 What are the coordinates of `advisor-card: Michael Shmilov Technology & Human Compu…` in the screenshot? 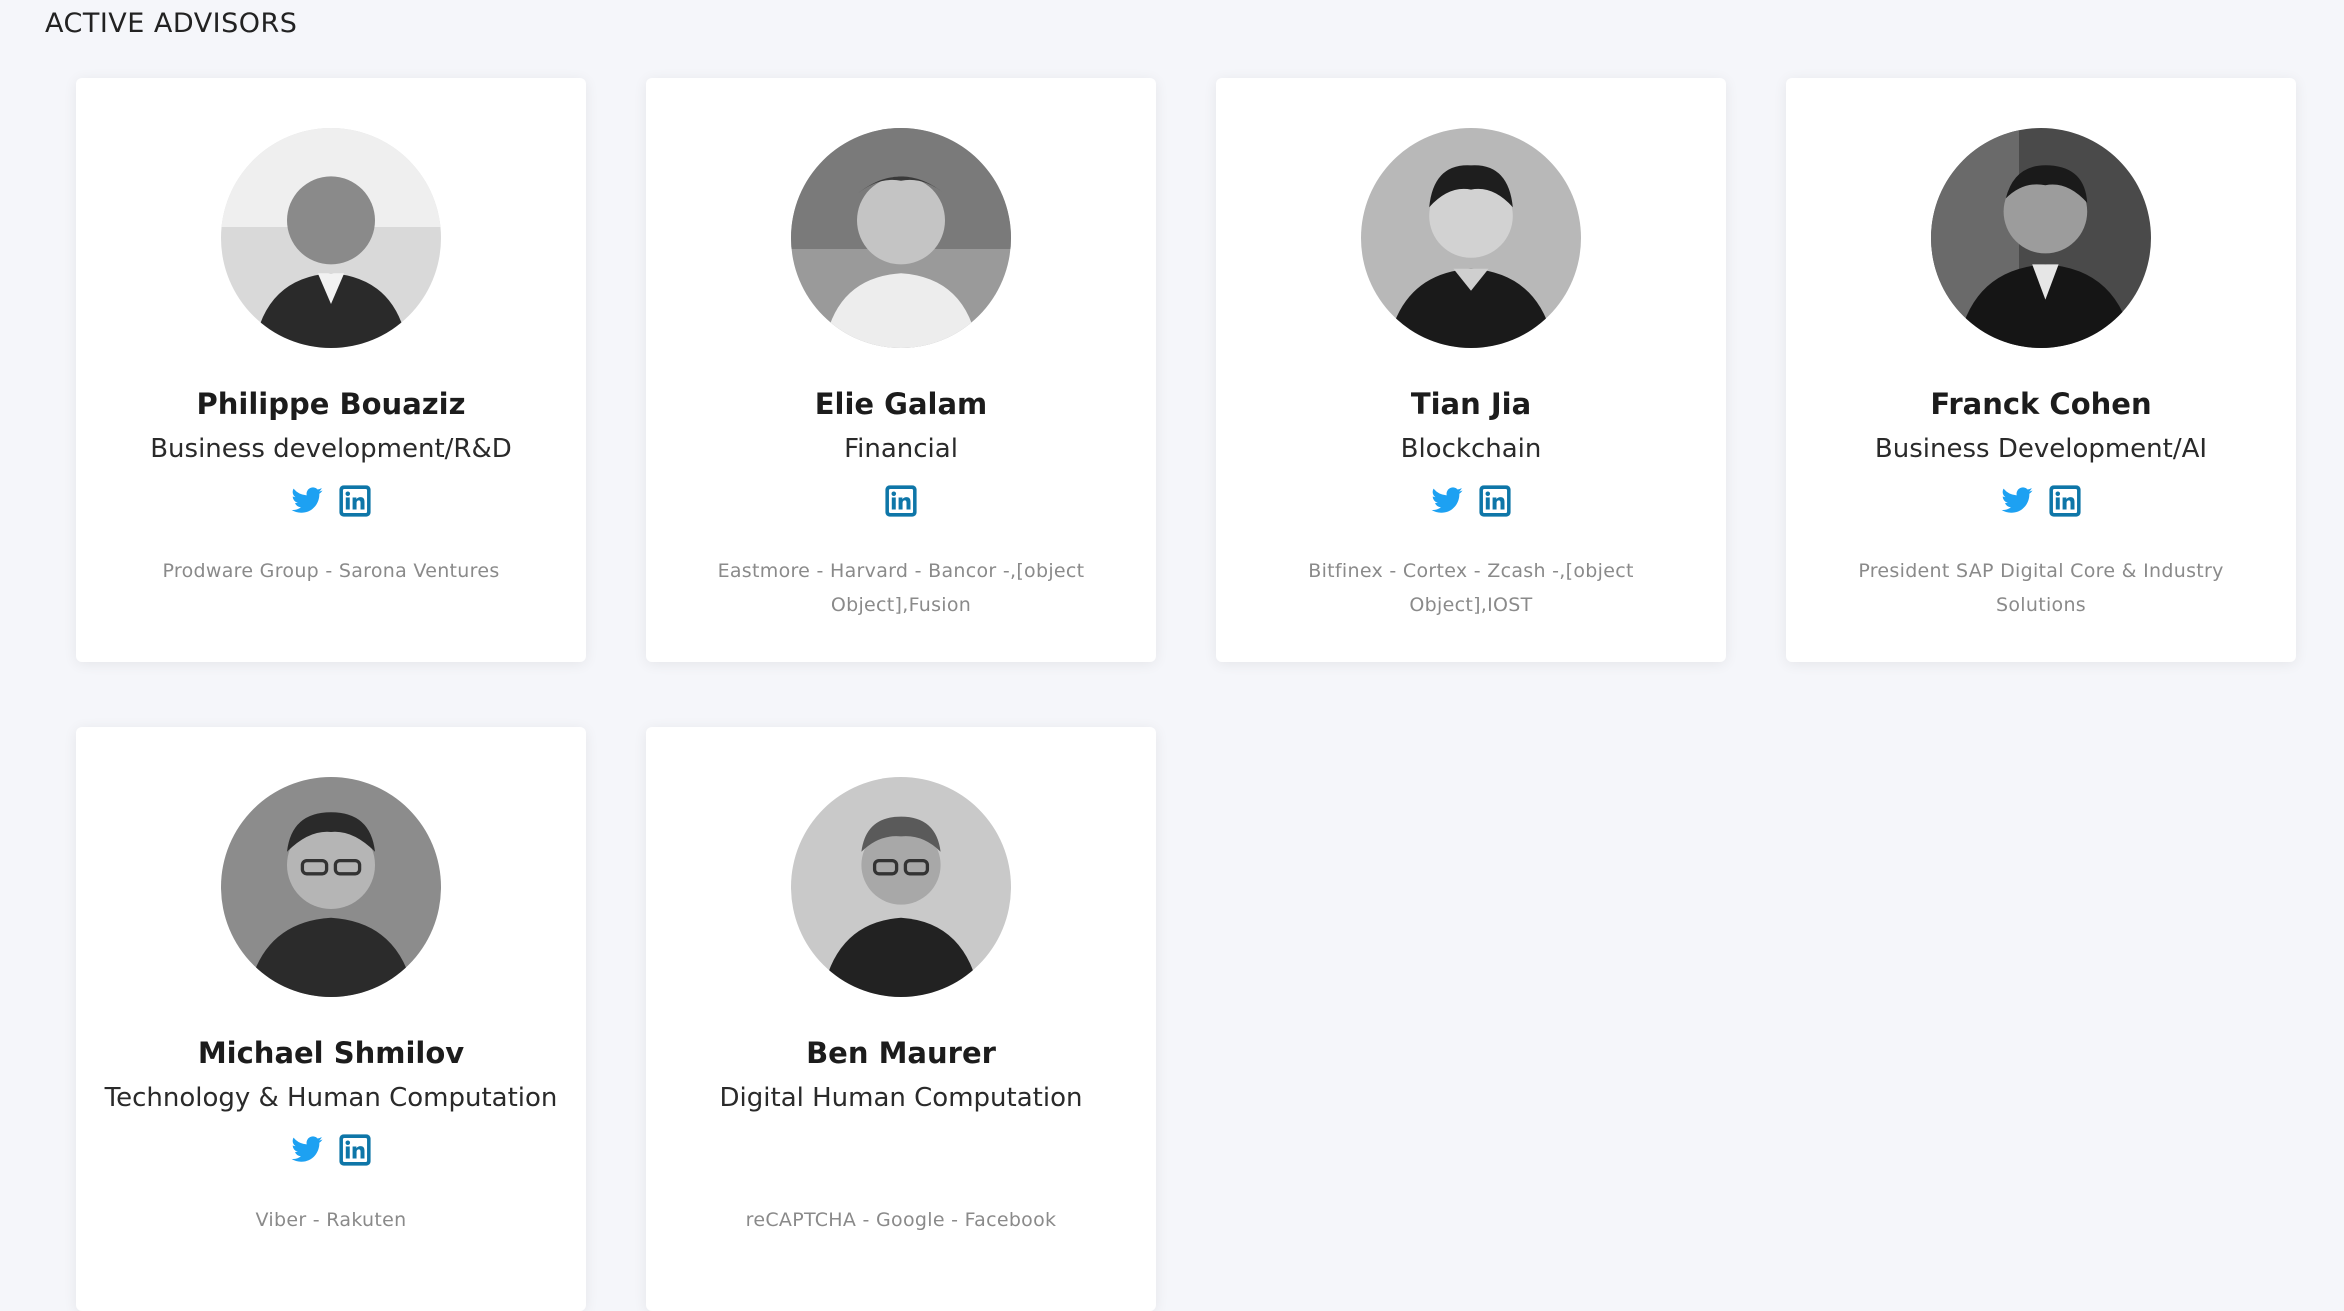 It's located at (331, 1019).